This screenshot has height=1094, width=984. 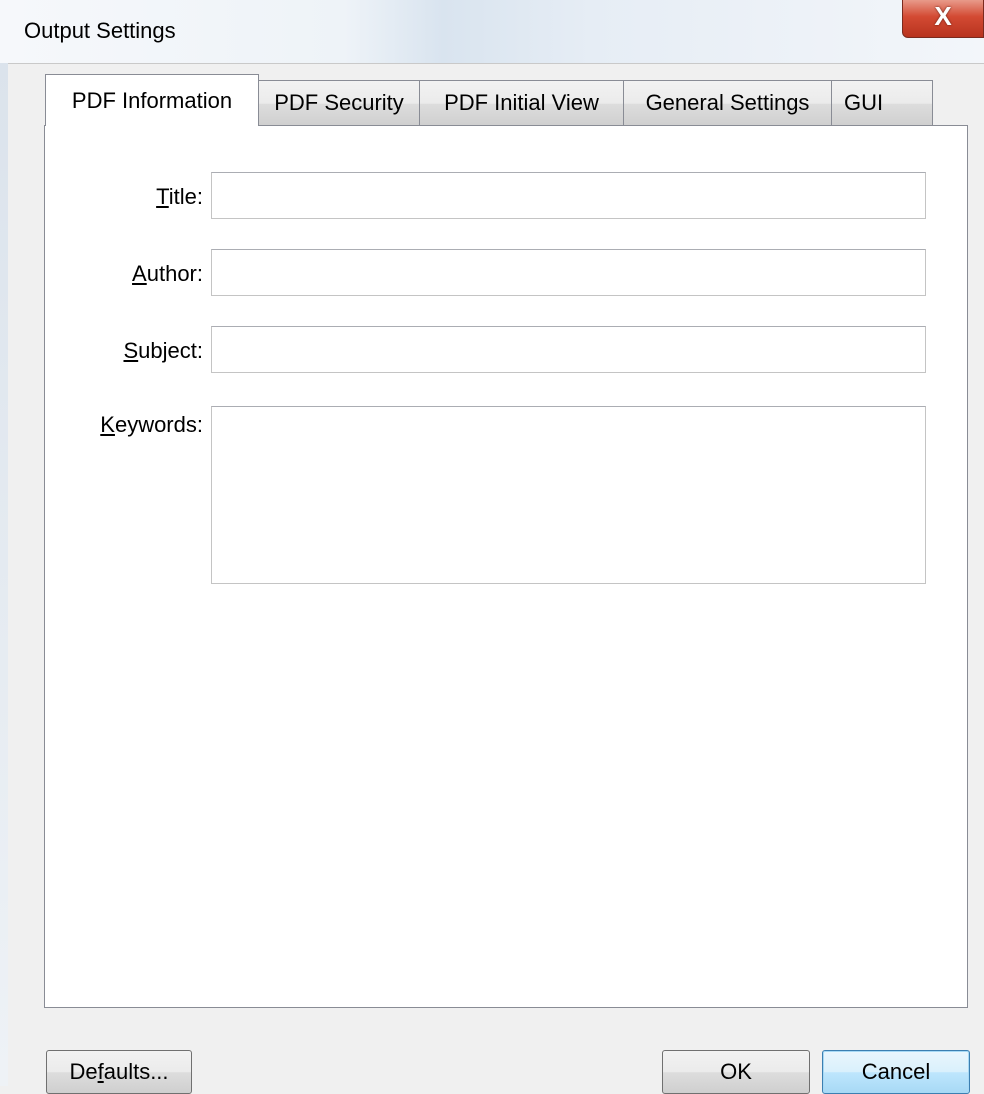 What do you see at coordinates (167, 273) in the screenshot?
I see `author-label: Author:` at bounding box center [167, 273].